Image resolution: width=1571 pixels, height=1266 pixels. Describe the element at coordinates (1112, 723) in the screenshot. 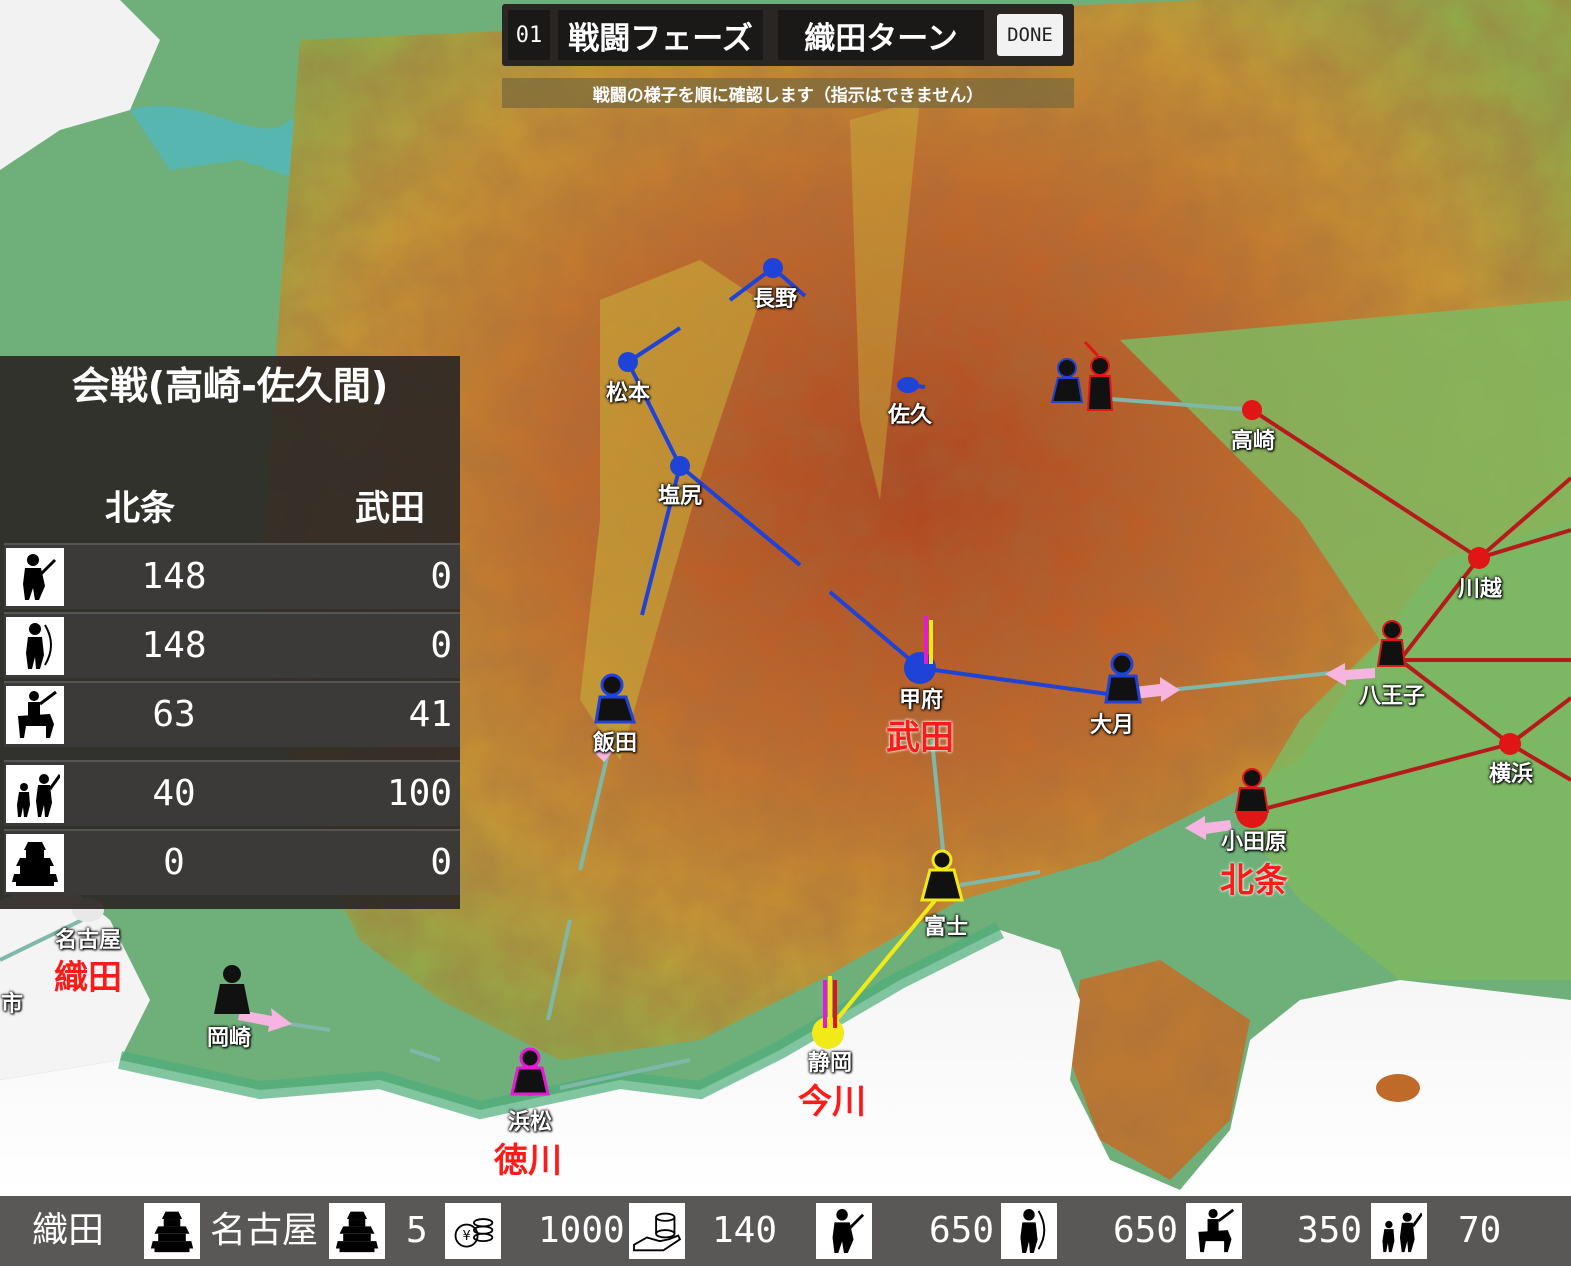

I see `city-label-otsuki: 大月` at that location.